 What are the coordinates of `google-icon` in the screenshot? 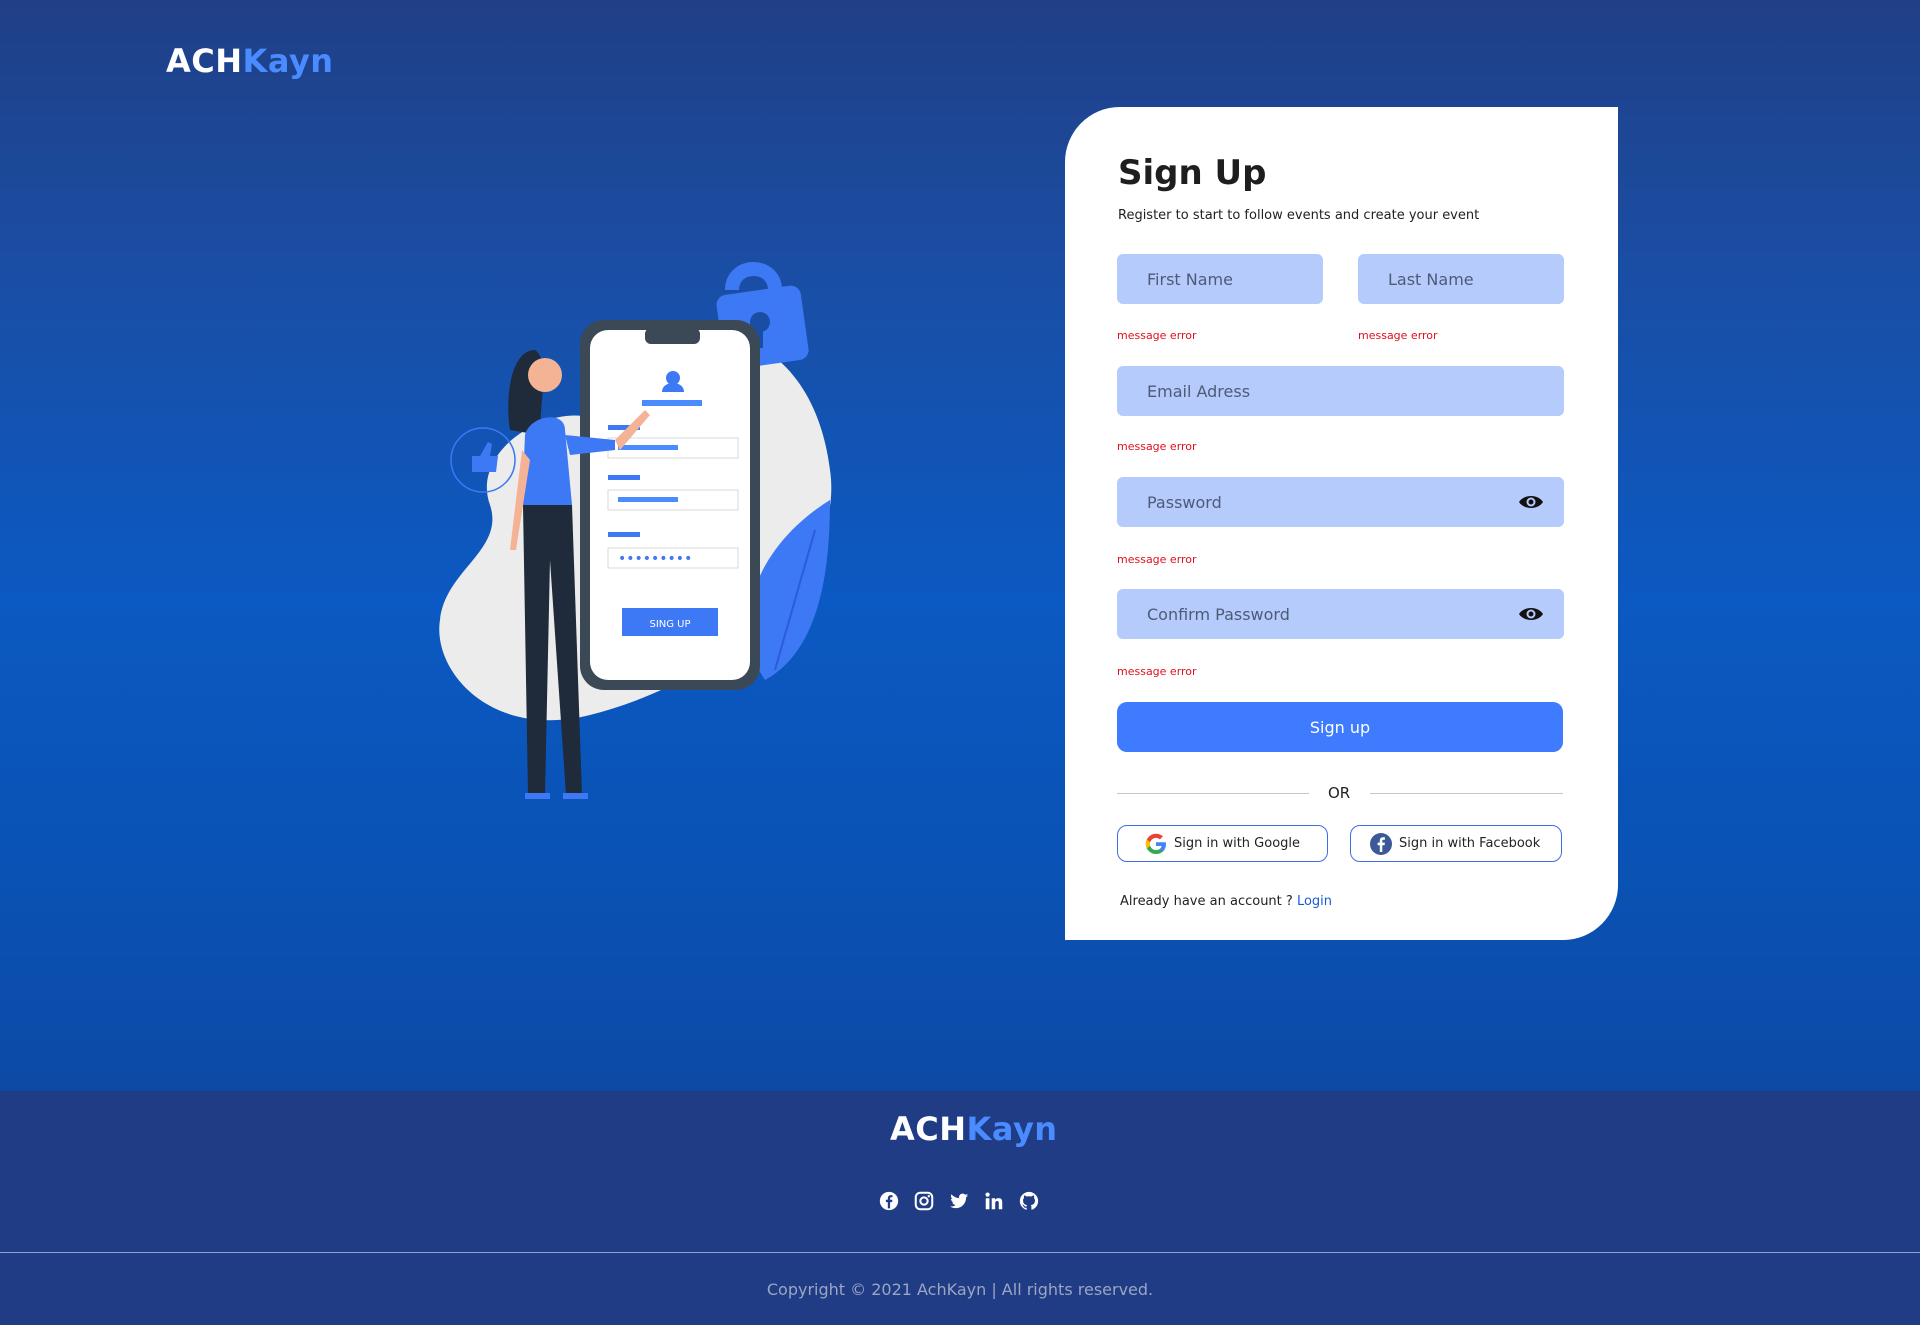 It's located at (1155, 843).